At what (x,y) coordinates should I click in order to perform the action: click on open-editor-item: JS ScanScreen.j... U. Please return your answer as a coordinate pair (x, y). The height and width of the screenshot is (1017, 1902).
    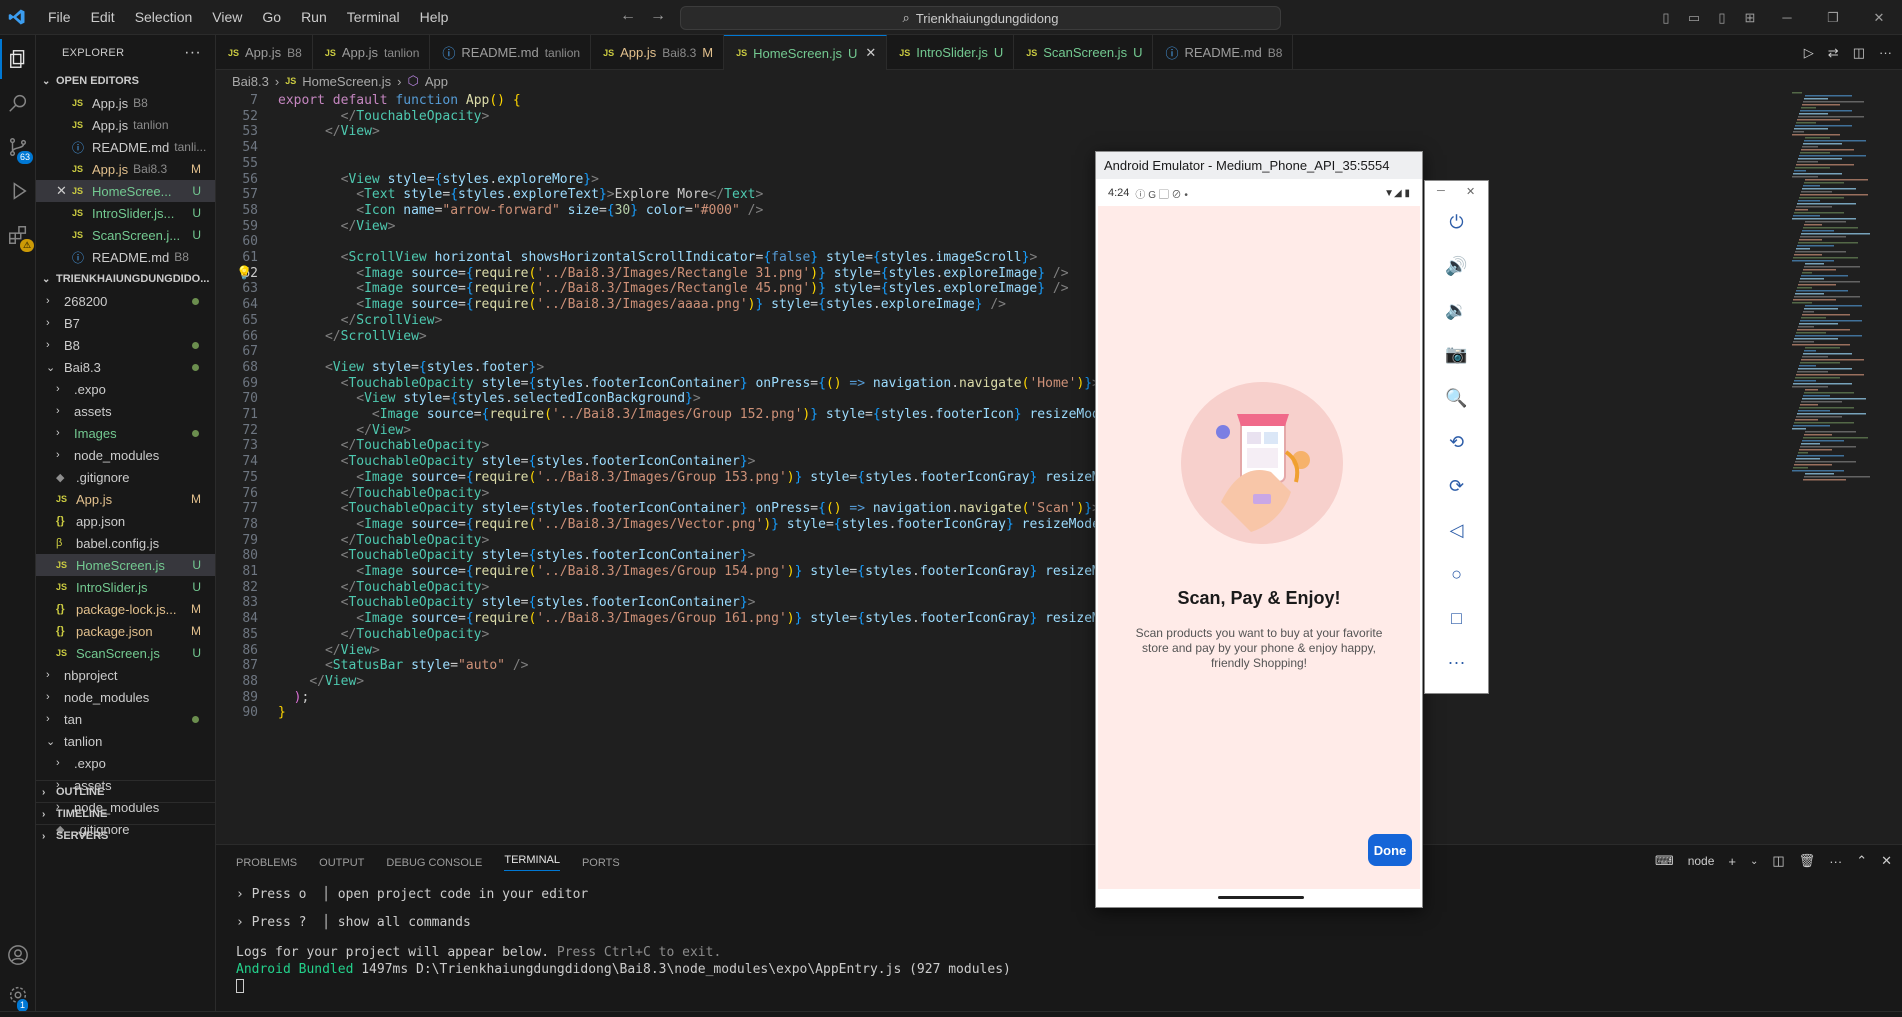
    Looking at the image, I should click on (125, 235).